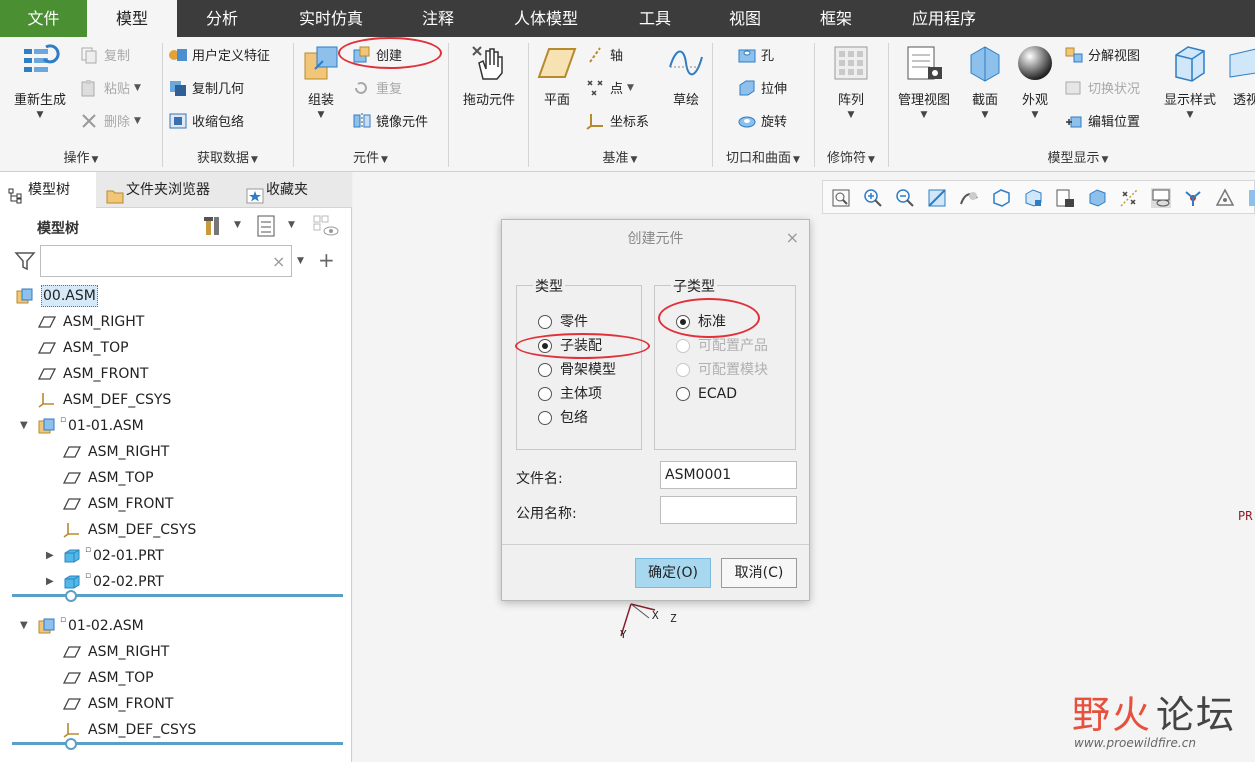  I want to click on regenerate-button: 重新生成 ▼, so click(40, 81).